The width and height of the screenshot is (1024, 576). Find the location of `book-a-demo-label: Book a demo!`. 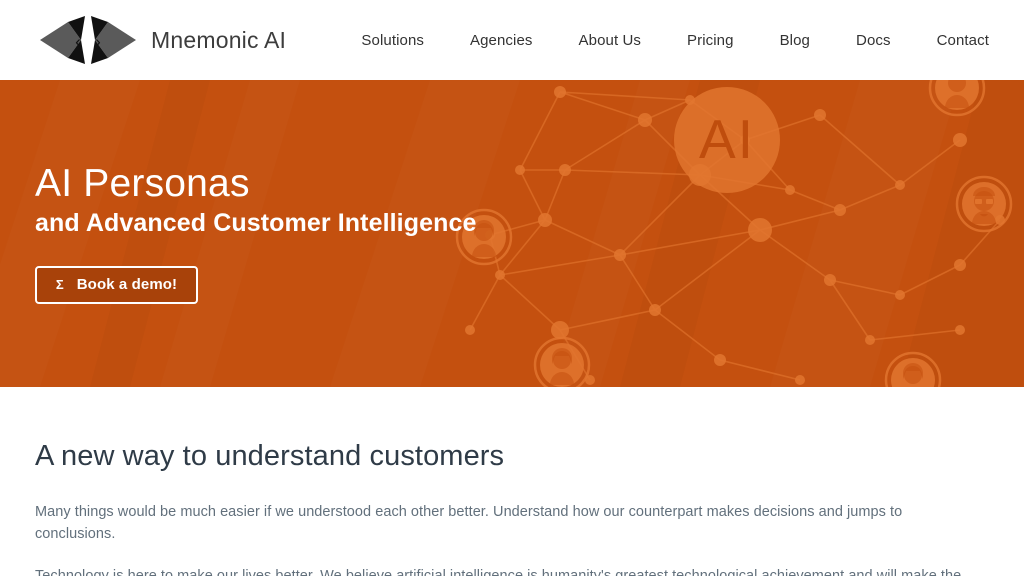

book-a-demo-label: Book a demo! is located at coordinates (127, 285).